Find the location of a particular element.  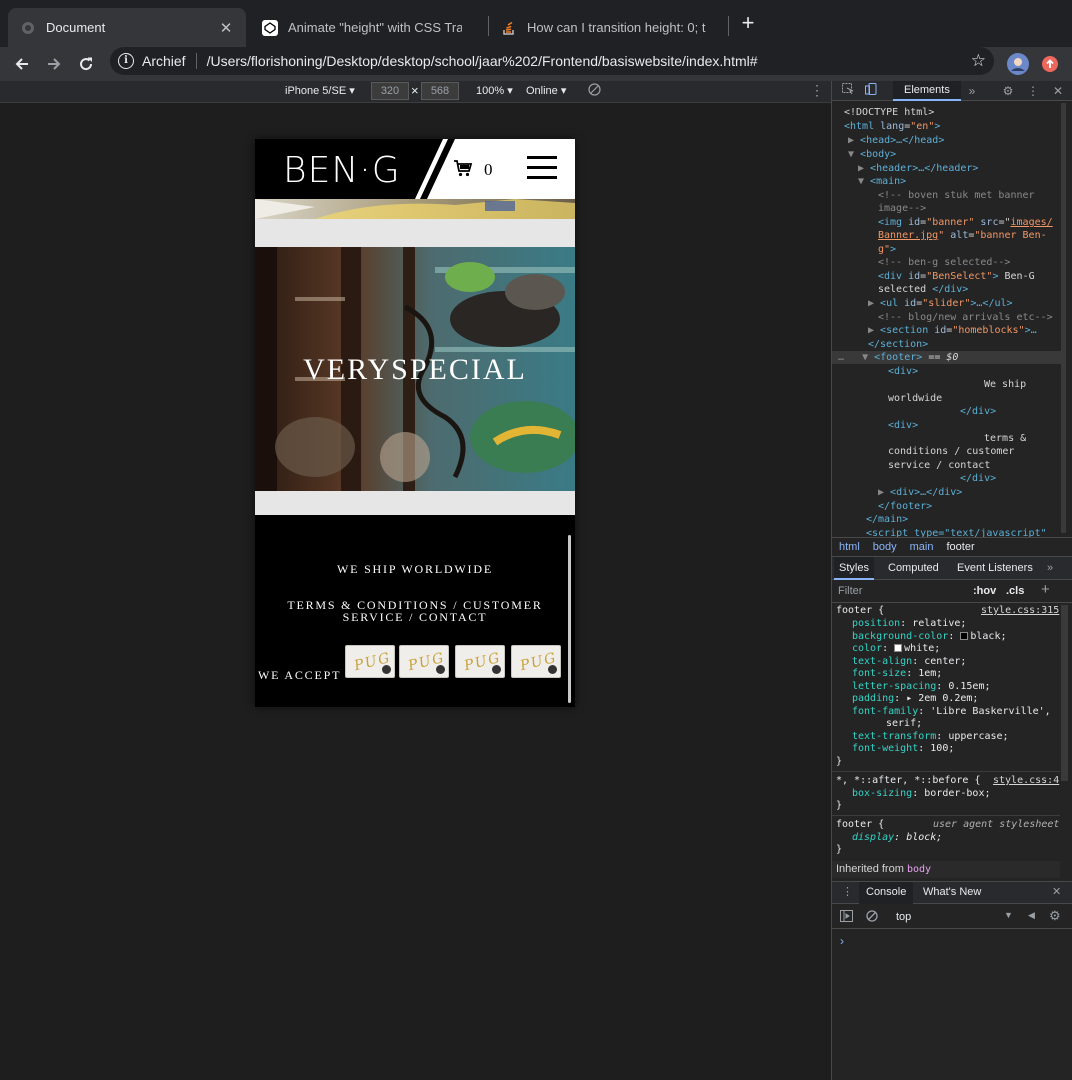

network-select: Online ▾ is located at coordinates (546, 90).